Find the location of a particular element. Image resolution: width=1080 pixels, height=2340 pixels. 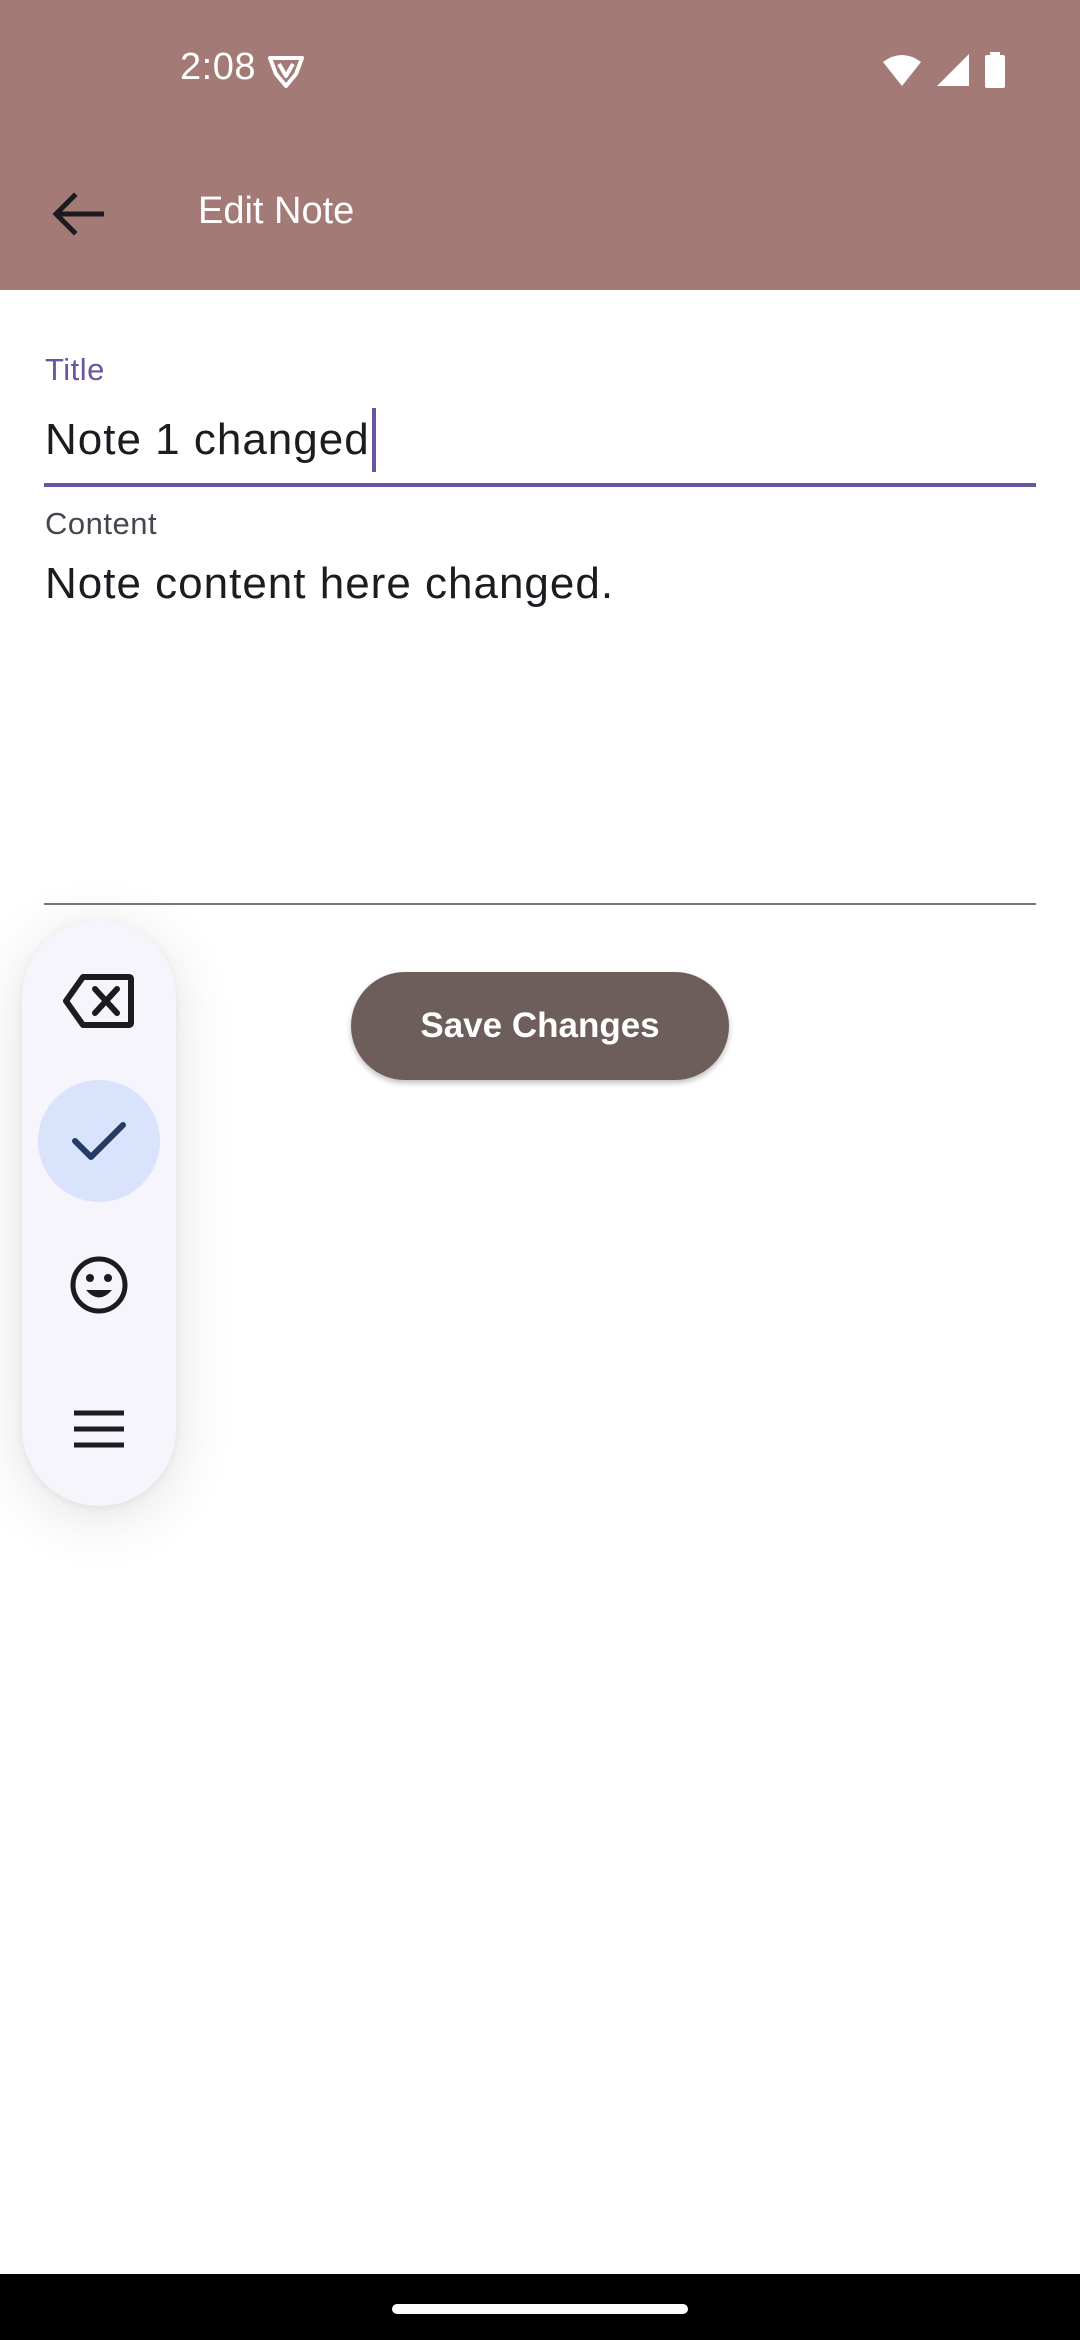

done-button is located at coordinates (99, 1141).